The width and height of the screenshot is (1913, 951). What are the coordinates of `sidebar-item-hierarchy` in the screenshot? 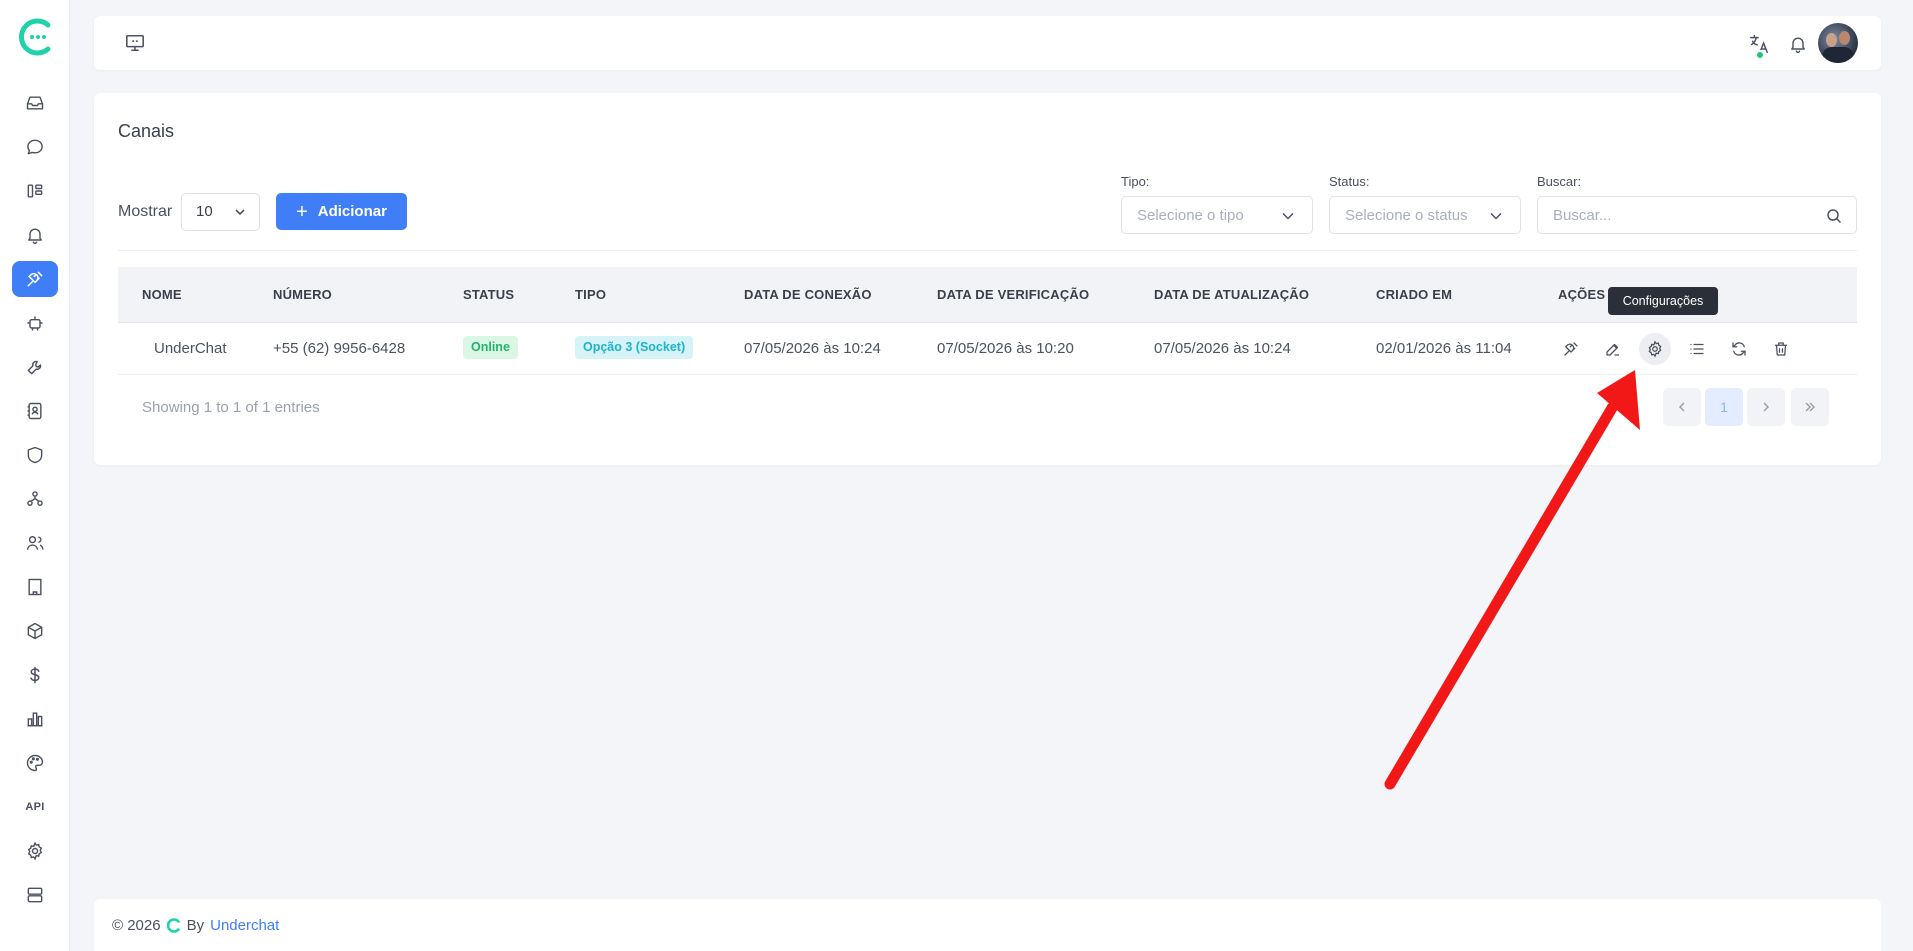 It's located at (35, 499).